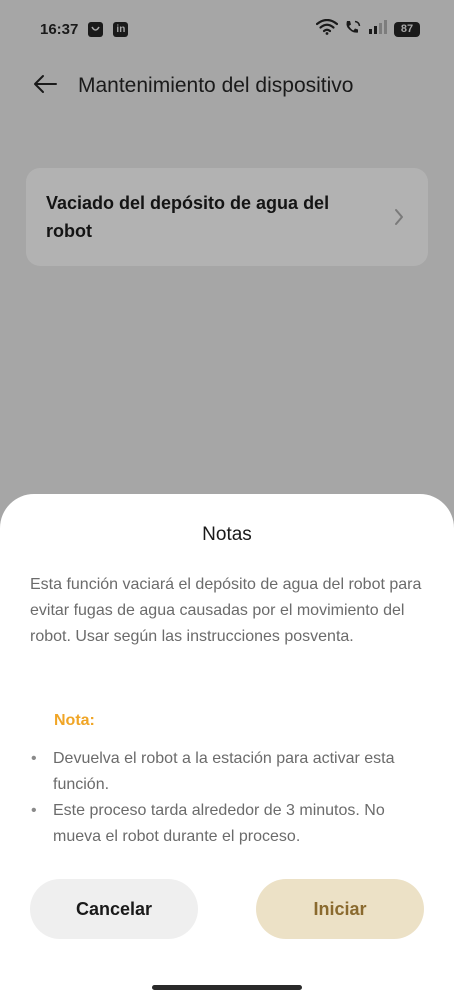 The height and width of the screenshot is (1000, 454). I want to click on chat-icon, so click(96, 29).